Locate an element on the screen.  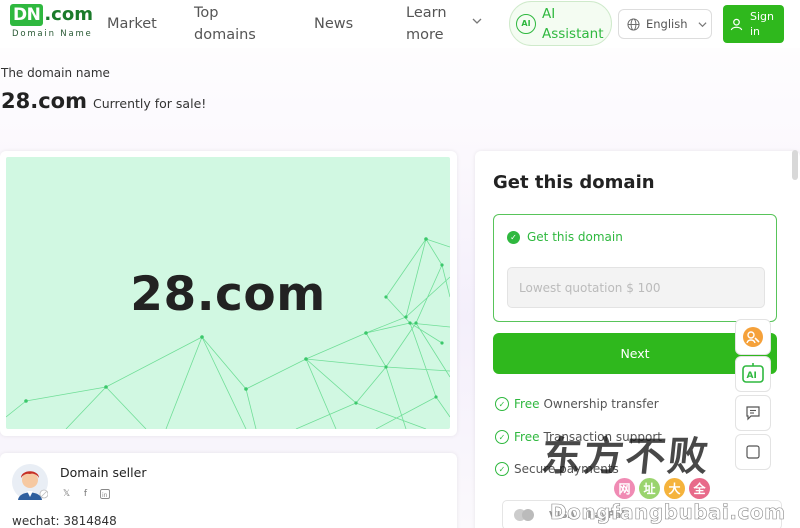
offer-option-box: ✓ Get this domain is located at coordinates (635, 268).